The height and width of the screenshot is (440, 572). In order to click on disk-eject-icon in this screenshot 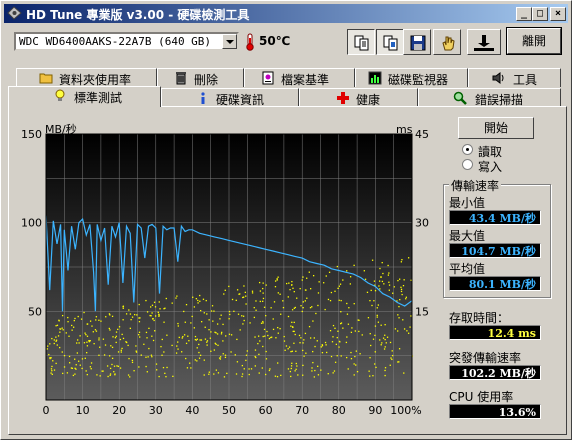, I will do `click(484, 43)`.